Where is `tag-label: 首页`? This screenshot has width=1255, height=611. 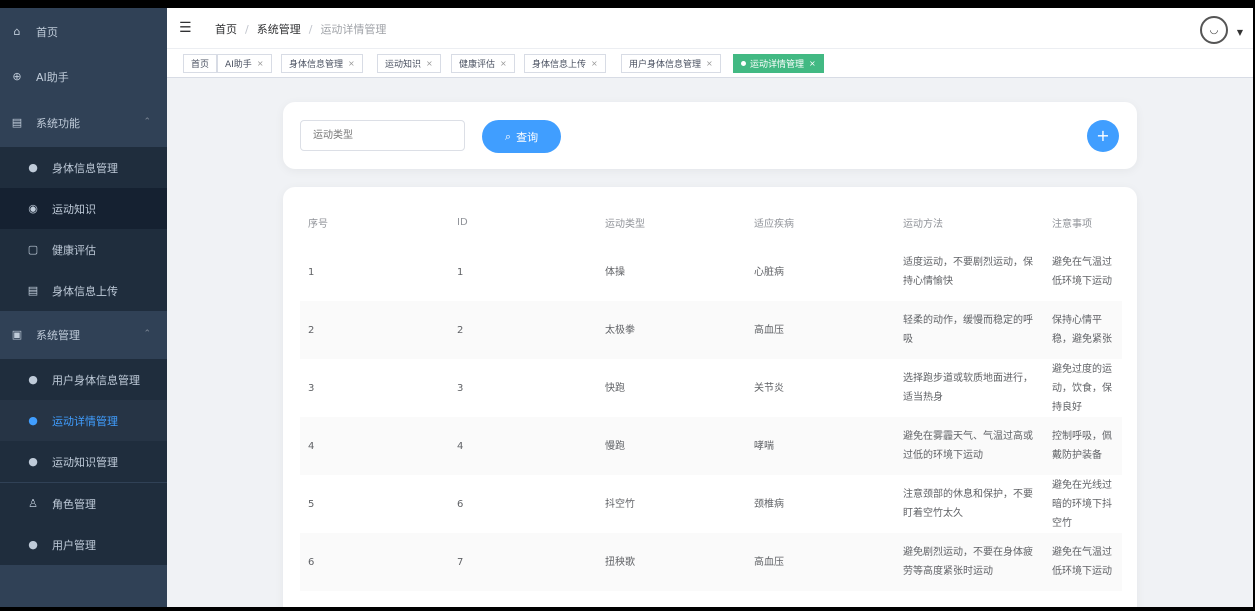
tag-label: 首页 is located at coordinates (200, 65).